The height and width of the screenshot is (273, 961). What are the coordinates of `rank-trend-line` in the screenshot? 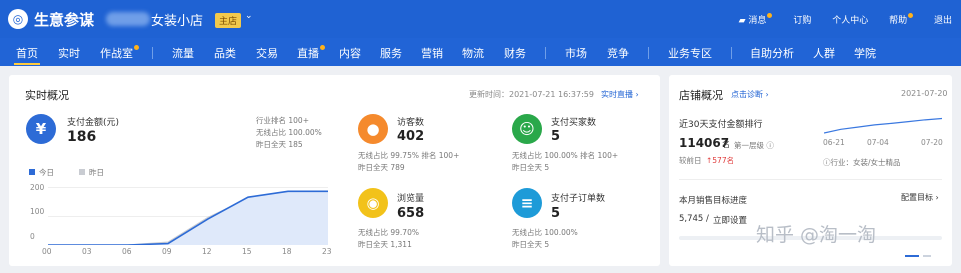 It's located at (883, 125).